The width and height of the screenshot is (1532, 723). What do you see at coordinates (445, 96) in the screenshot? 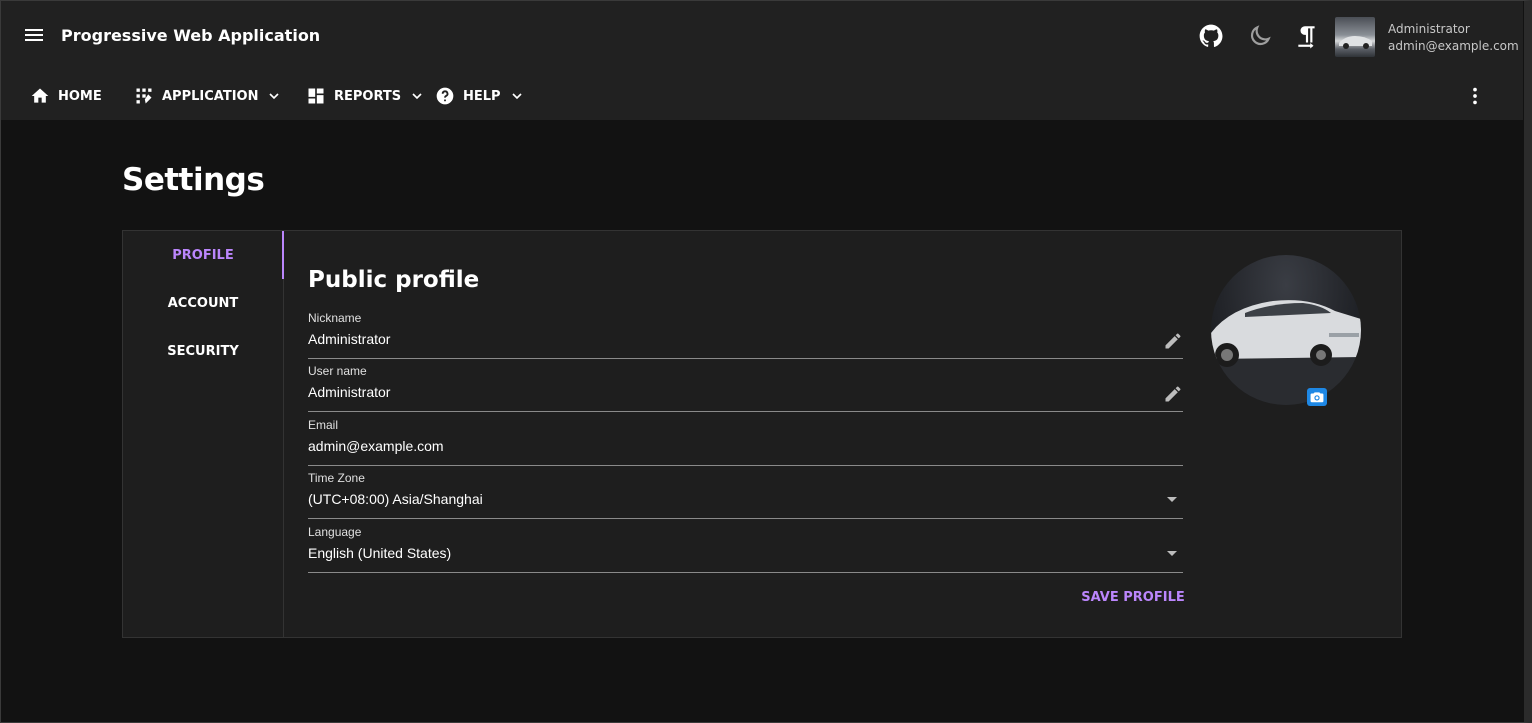
I see `help-circle-icon` at bounding box center [445, 96].